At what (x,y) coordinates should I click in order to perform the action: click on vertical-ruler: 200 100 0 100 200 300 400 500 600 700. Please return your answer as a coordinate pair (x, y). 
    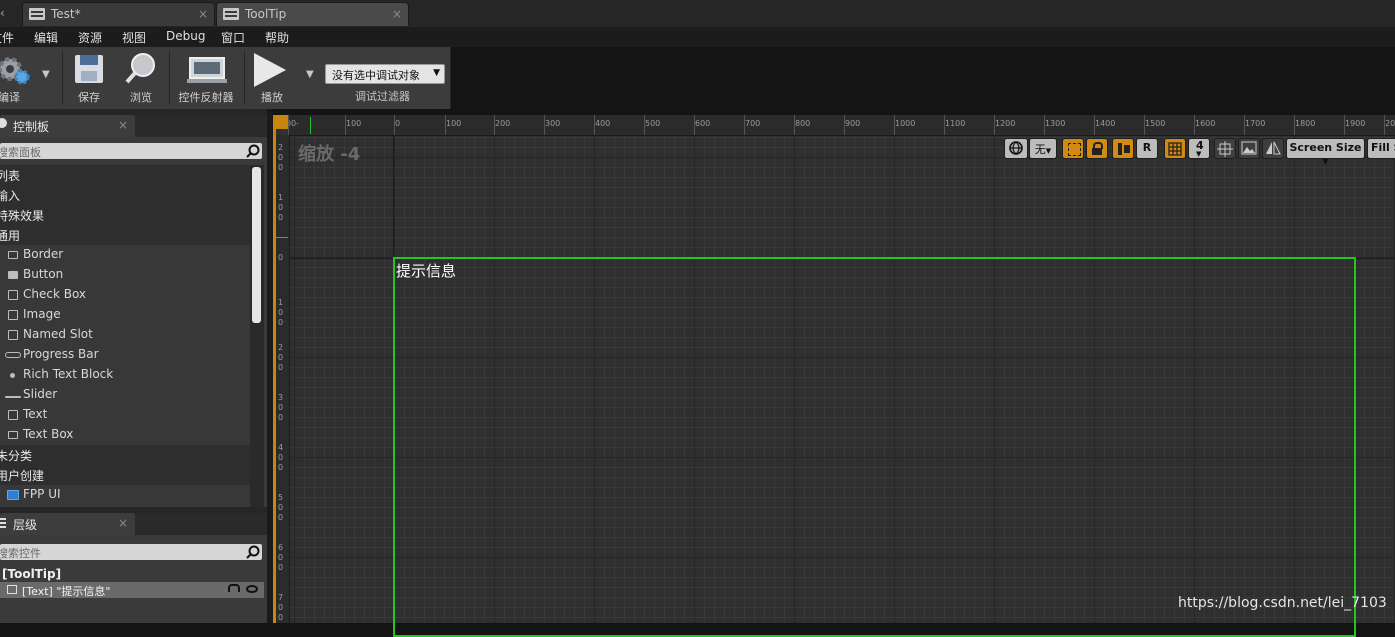
    Looking at the image, I should click on (283, 379).